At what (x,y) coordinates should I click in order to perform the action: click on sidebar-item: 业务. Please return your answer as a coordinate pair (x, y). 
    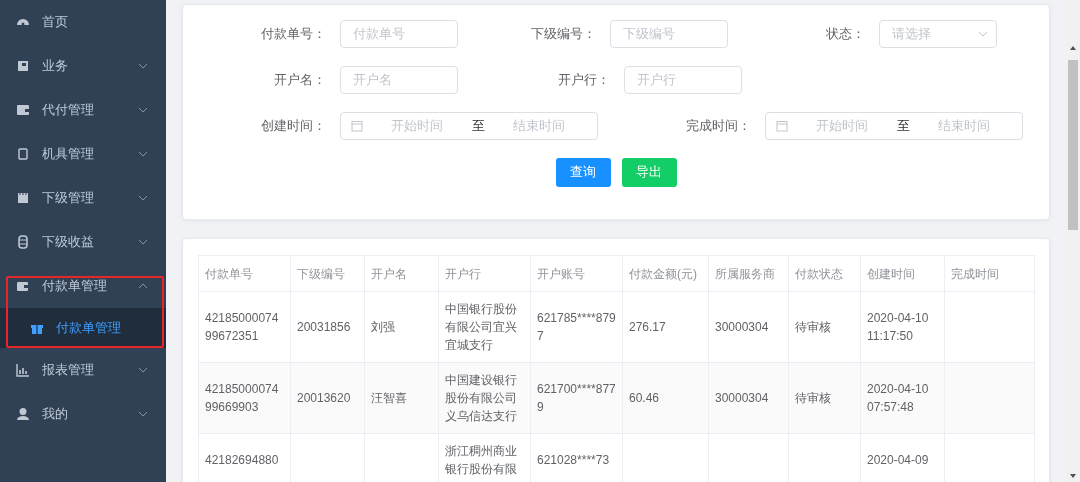
    Looking at the image, I should click on (83, 66).